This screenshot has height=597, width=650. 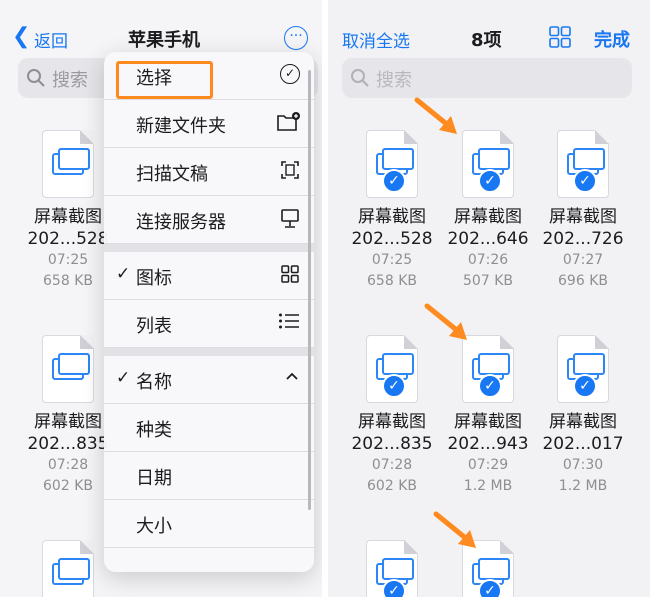 I want to click on menu-item-label: 大小, so click(x=154, y=526).